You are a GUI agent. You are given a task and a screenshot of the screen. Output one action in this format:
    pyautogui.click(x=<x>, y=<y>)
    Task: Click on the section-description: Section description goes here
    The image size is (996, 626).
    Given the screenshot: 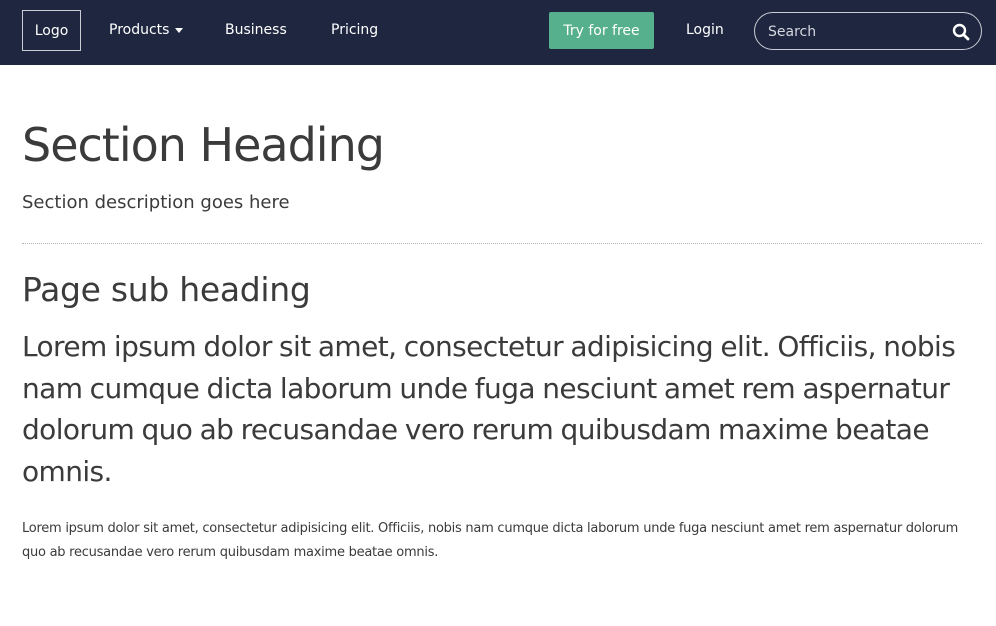 What is the action you would take?
    pyautogui.click(x=156, y=202)
    